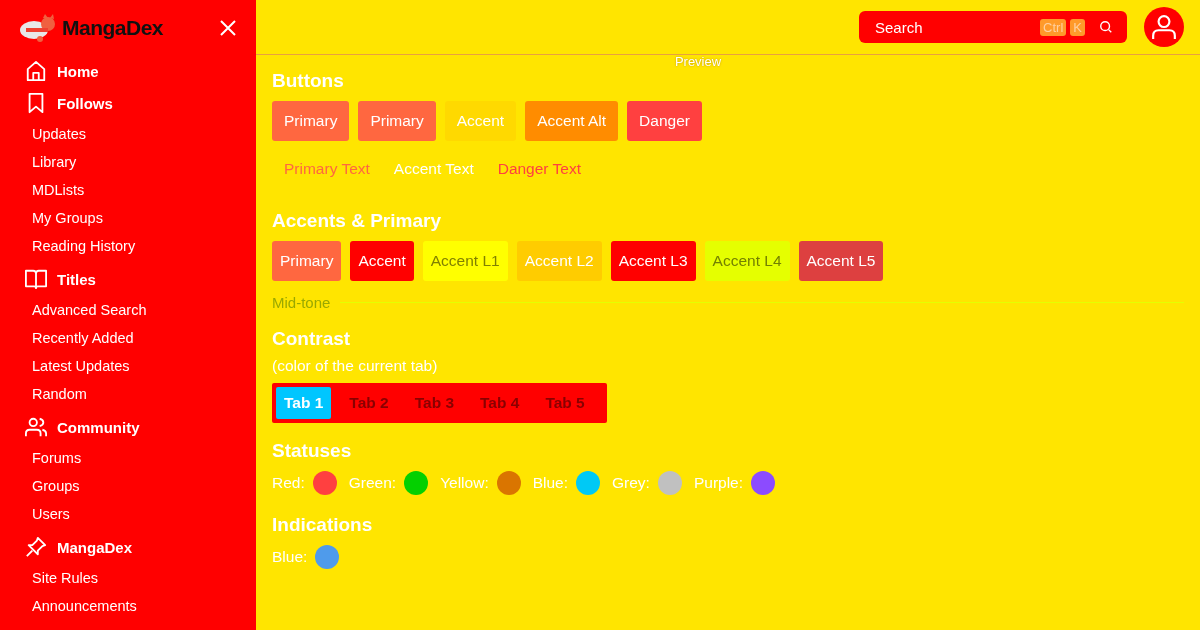  What do you see at coordinates (357, 221) in the screenshot?
I see `section-heading: Accents & Primary` at bounding box center [357, 221].